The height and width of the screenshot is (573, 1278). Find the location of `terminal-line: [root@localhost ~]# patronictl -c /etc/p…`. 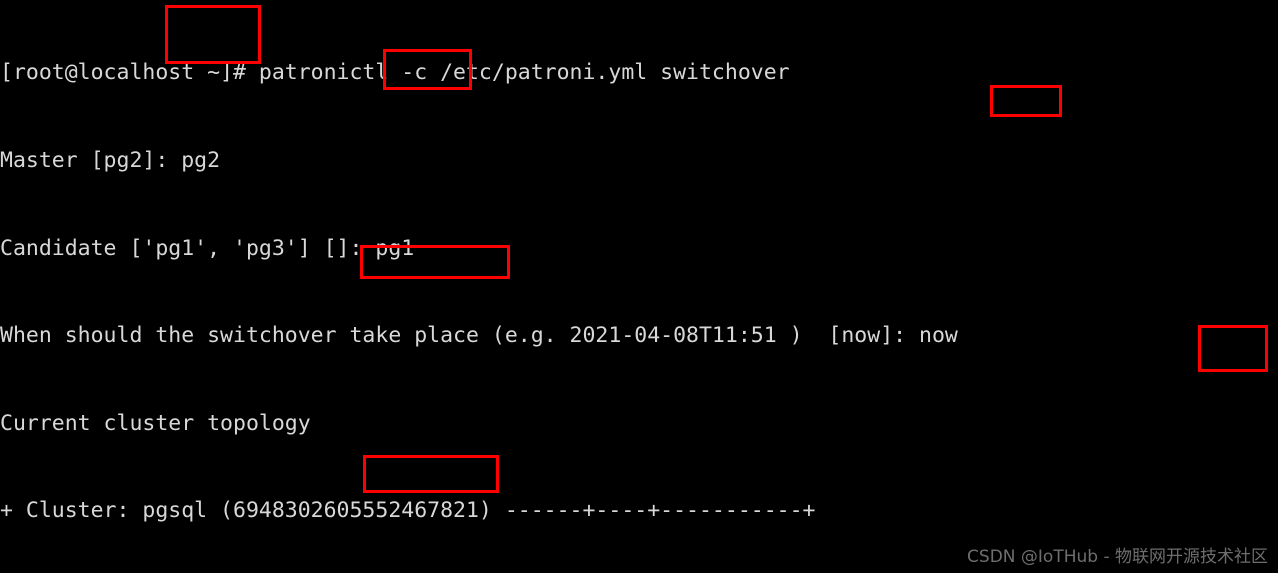

terminal-line: [root@localhost ~]# patronictl -c /etc/p… is located at coordinates (395, 73).